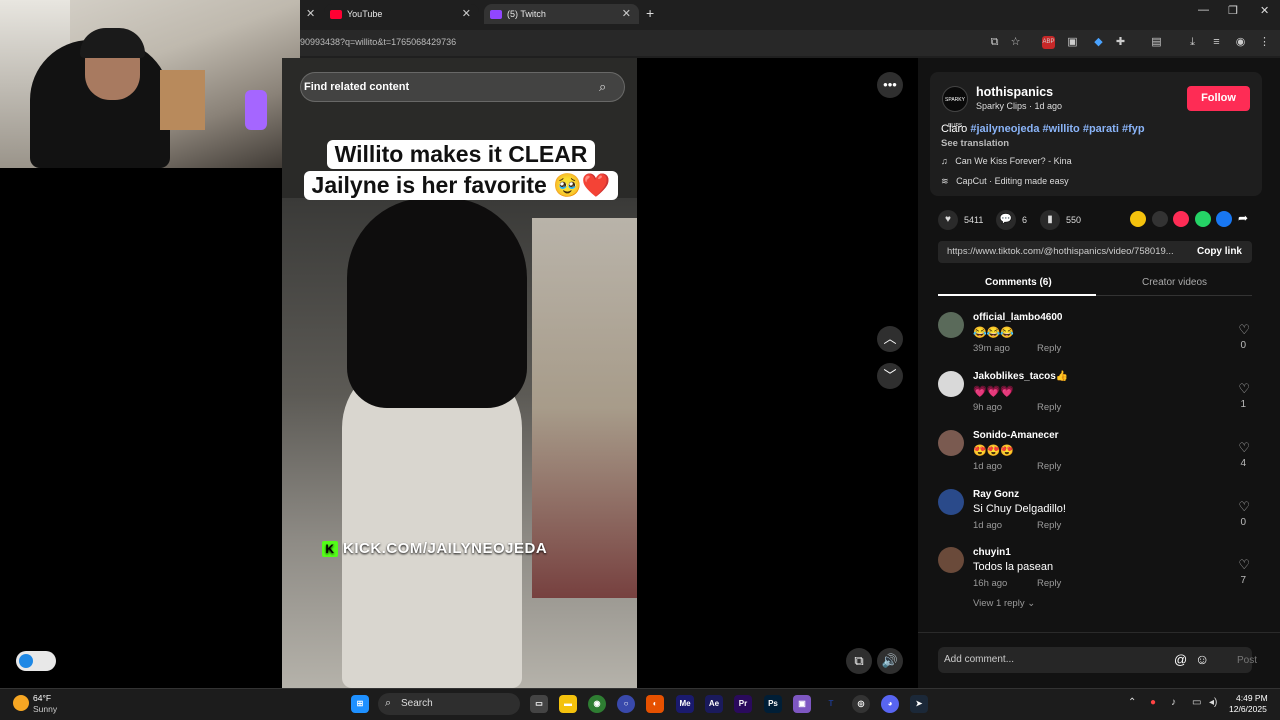 This screenshot has width=1280, height=720. I want to click on new-tab-button: +, so click(650, 13).